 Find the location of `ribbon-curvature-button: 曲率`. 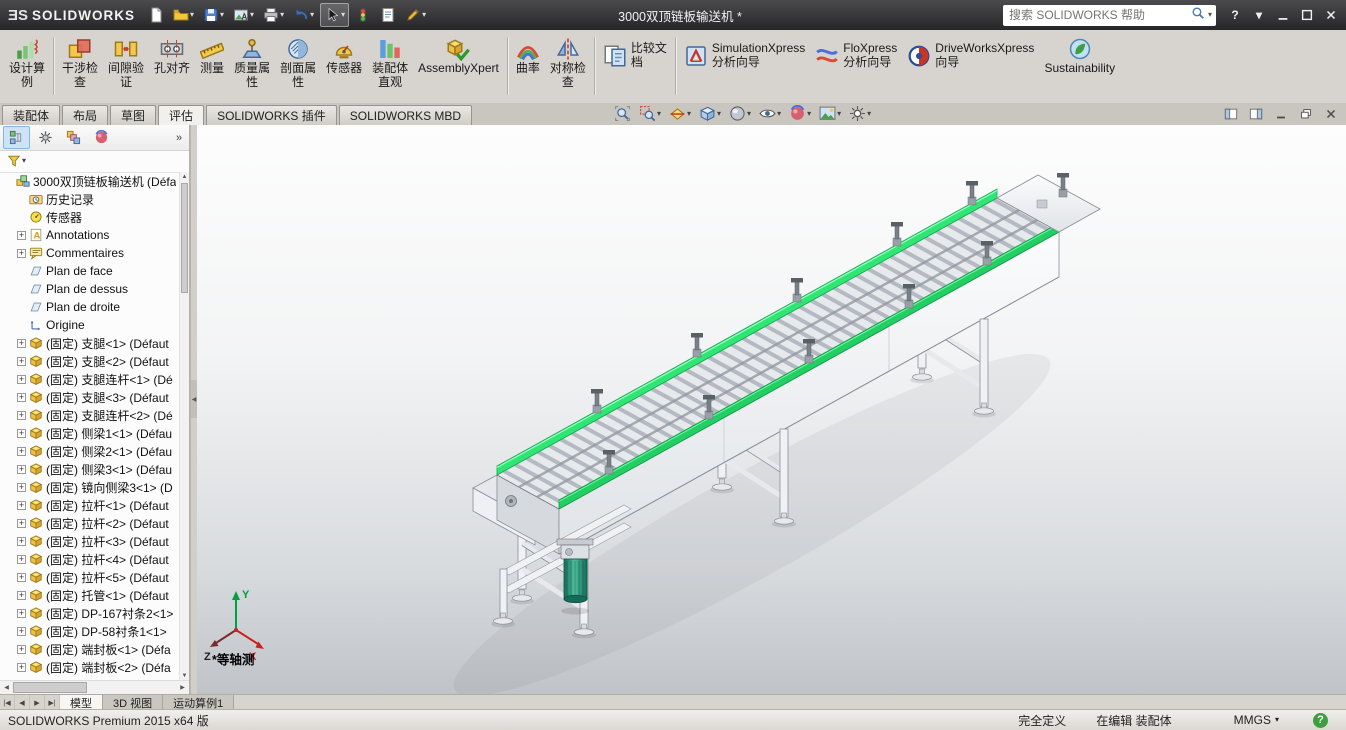

ribbon-curvature-button: 曲率 is located at coordinates (528, 54).